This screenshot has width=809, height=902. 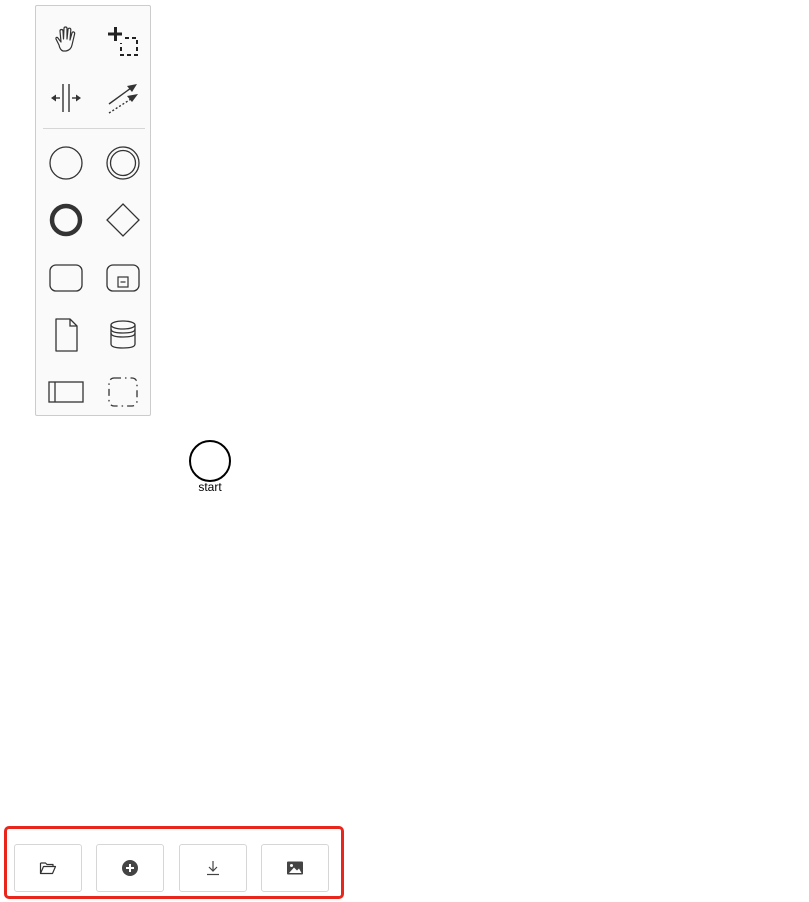 I want to click on gateway-icon, so click(x=123, y=220).